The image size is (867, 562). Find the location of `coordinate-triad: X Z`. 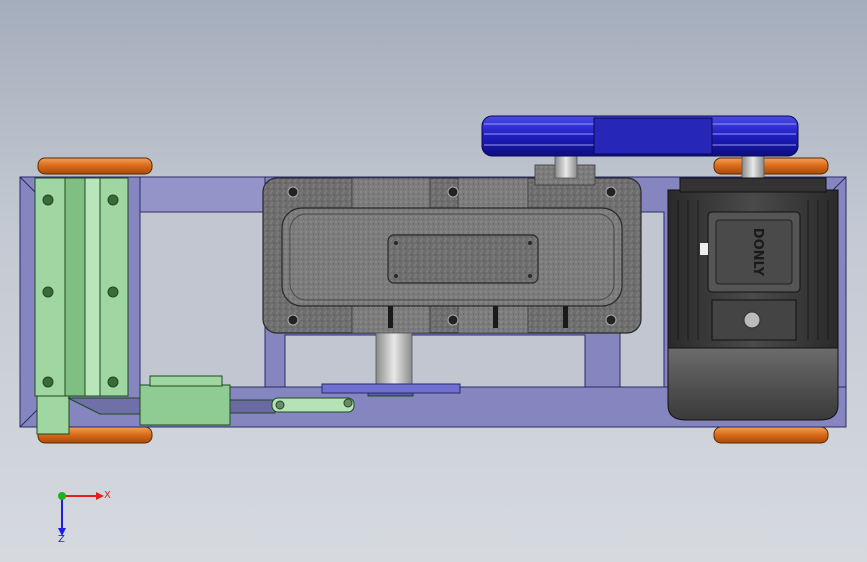

coordinate-triad: X Z is located at coordinates (84, 517).